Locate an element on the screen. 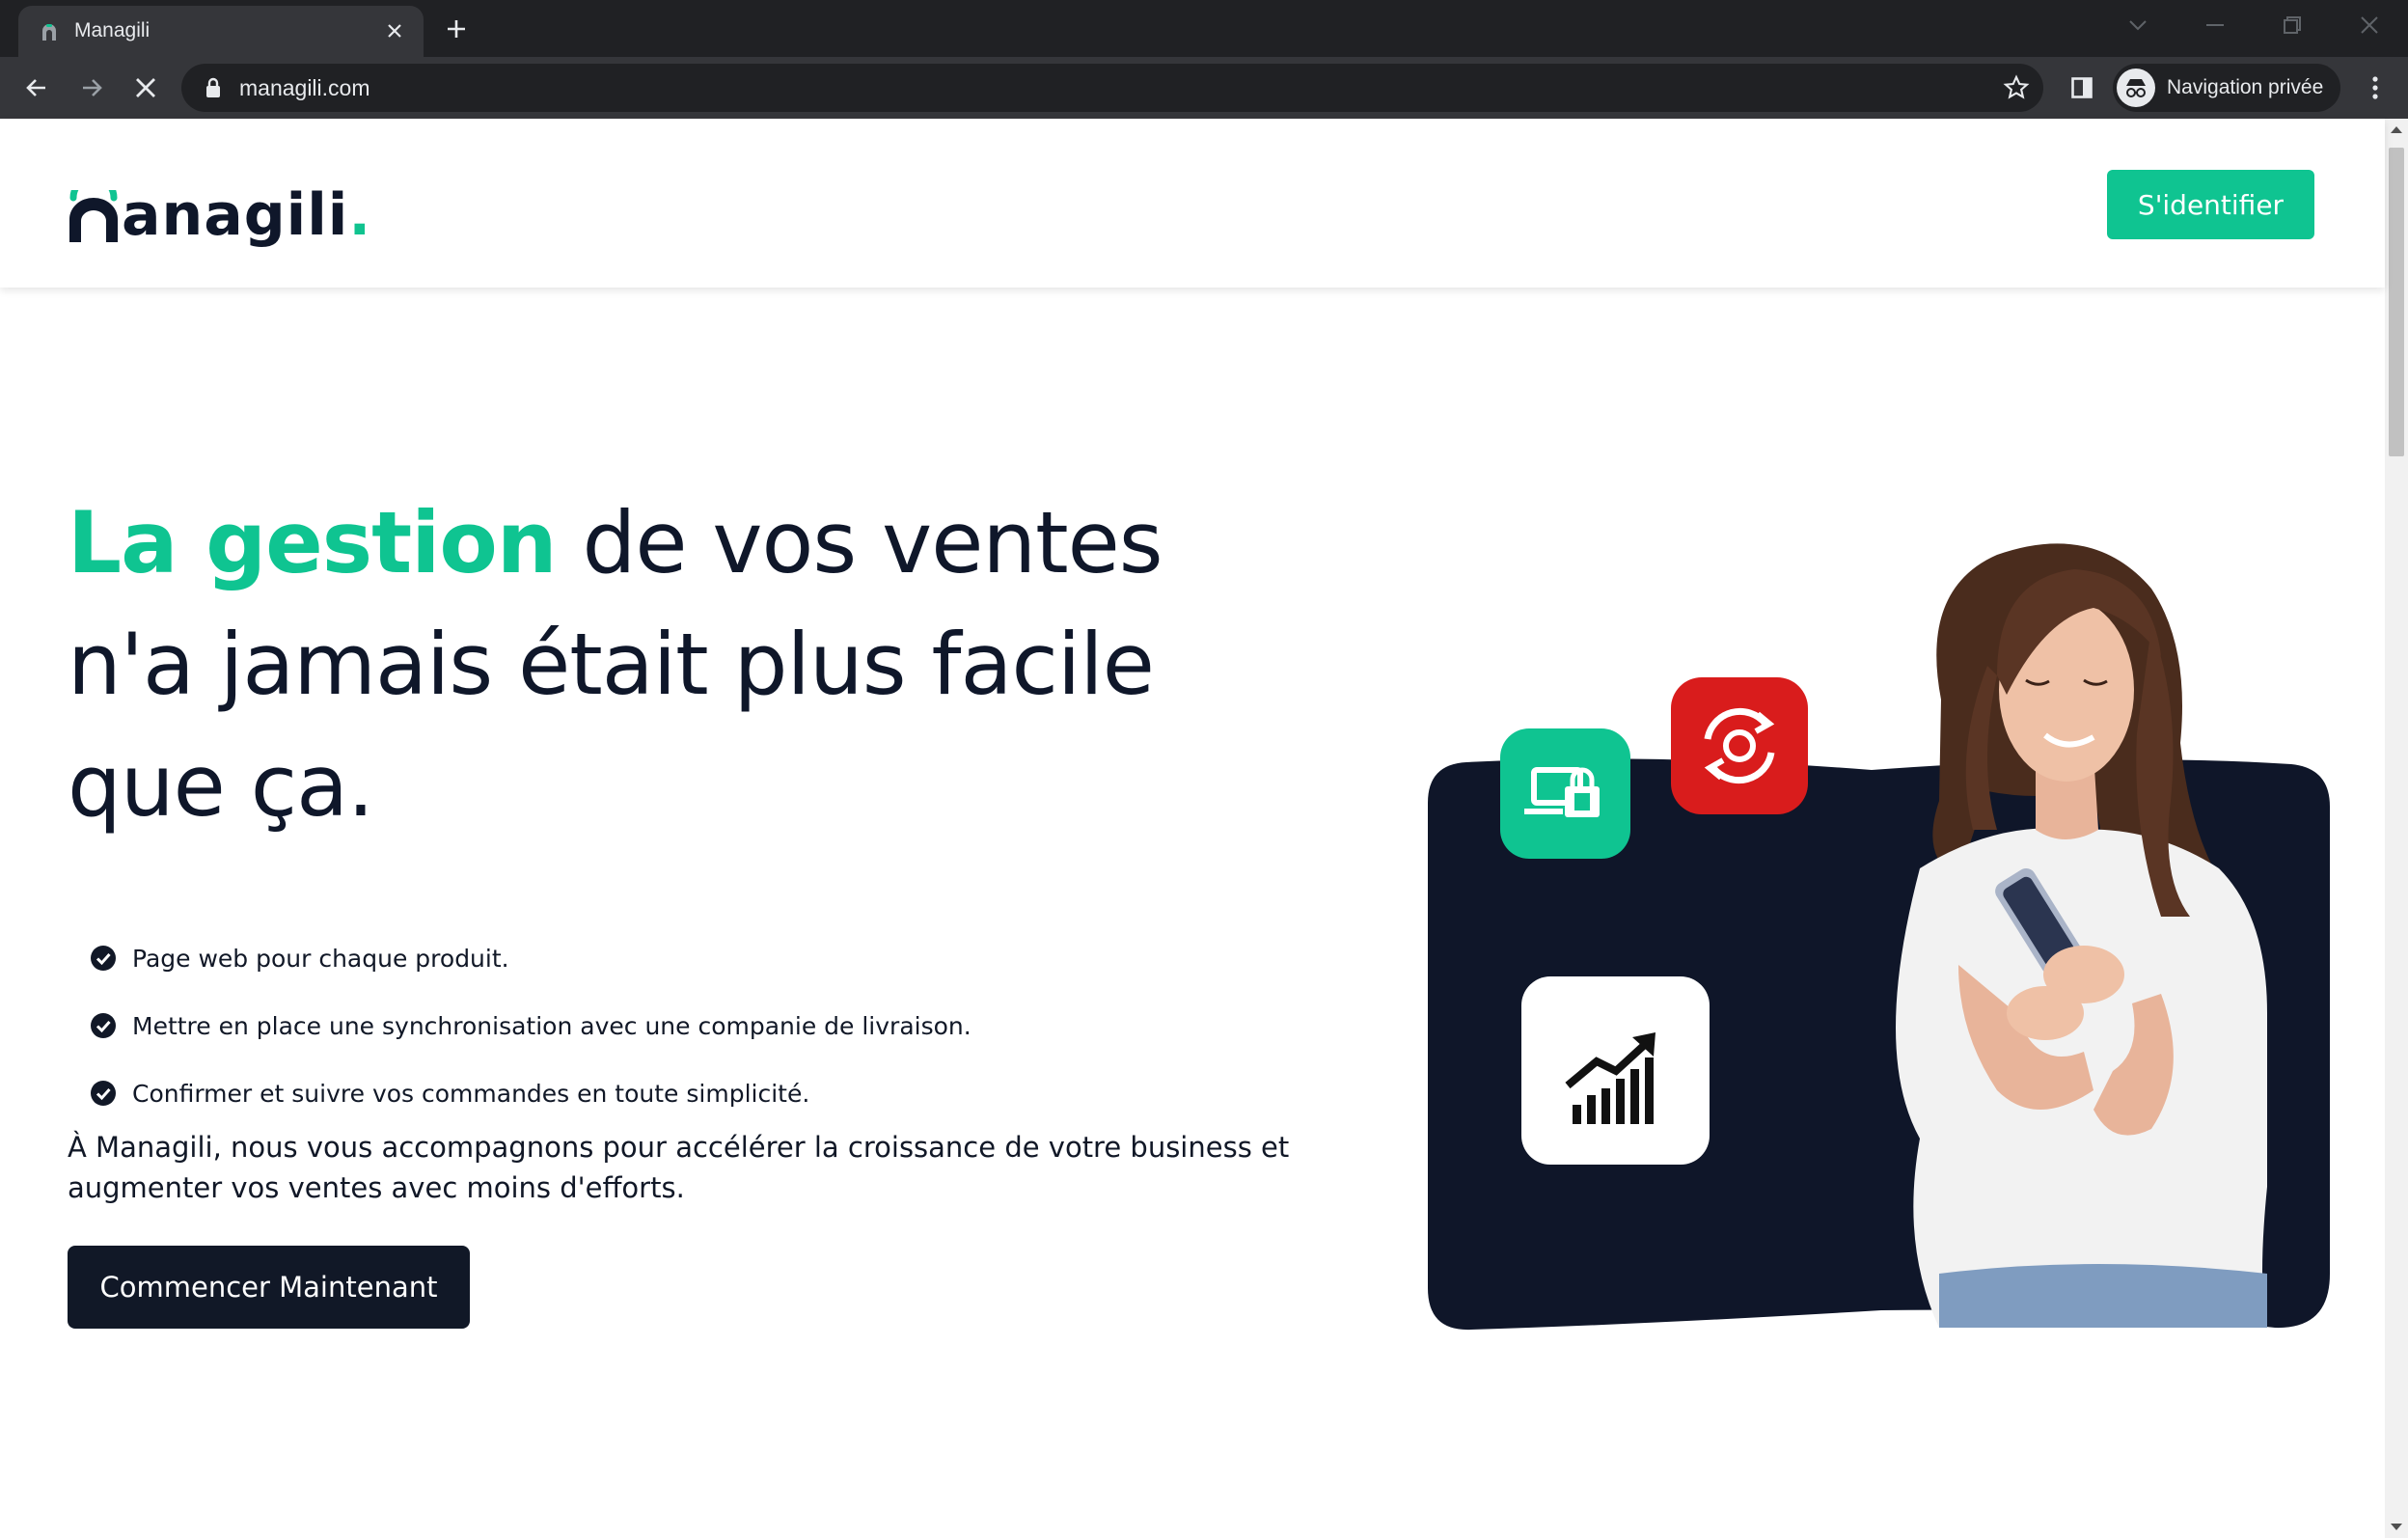  close-icon is located at coordinates (394, 31).